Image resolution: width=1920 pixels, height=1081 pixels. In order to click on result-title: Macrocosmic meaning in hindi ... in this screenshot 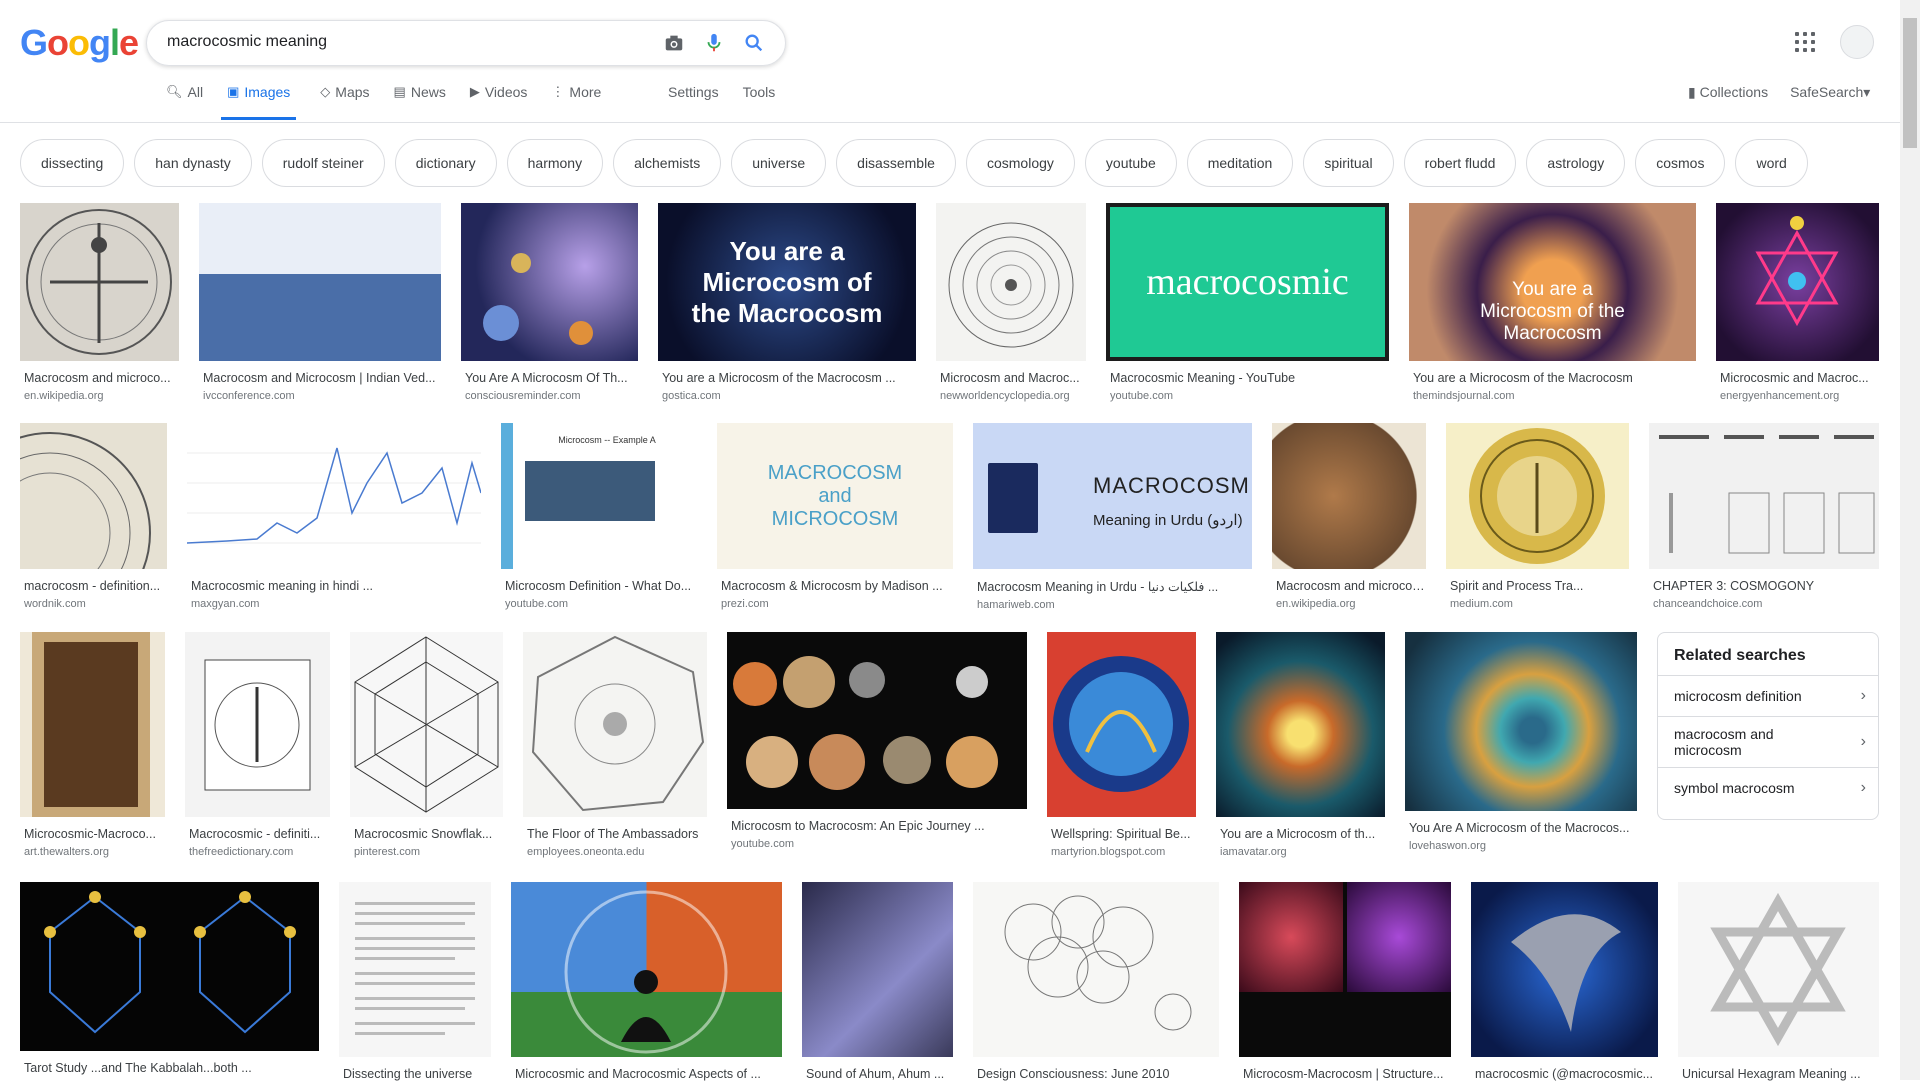, I will do `click(334, 586)`.